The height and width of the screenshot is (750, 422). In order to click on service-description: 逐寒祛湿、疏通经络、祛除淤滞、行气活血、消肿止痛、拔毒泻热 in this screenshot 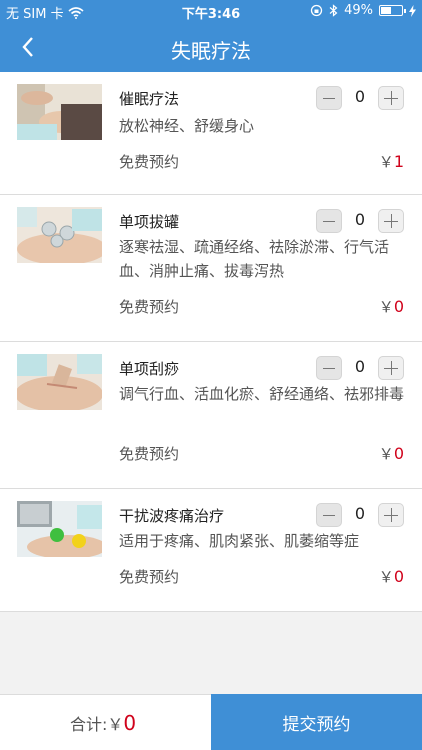, I will do `click(254, 259)`.